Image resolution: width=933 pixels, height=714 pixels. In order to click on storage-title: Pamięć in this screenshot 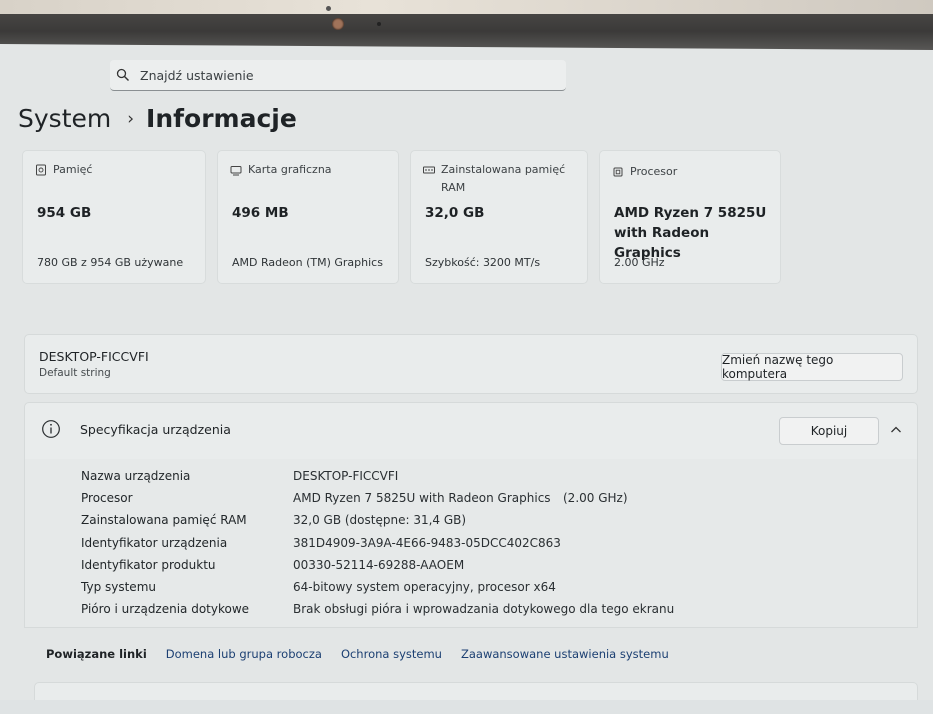, I will do `click(73, 169)`.